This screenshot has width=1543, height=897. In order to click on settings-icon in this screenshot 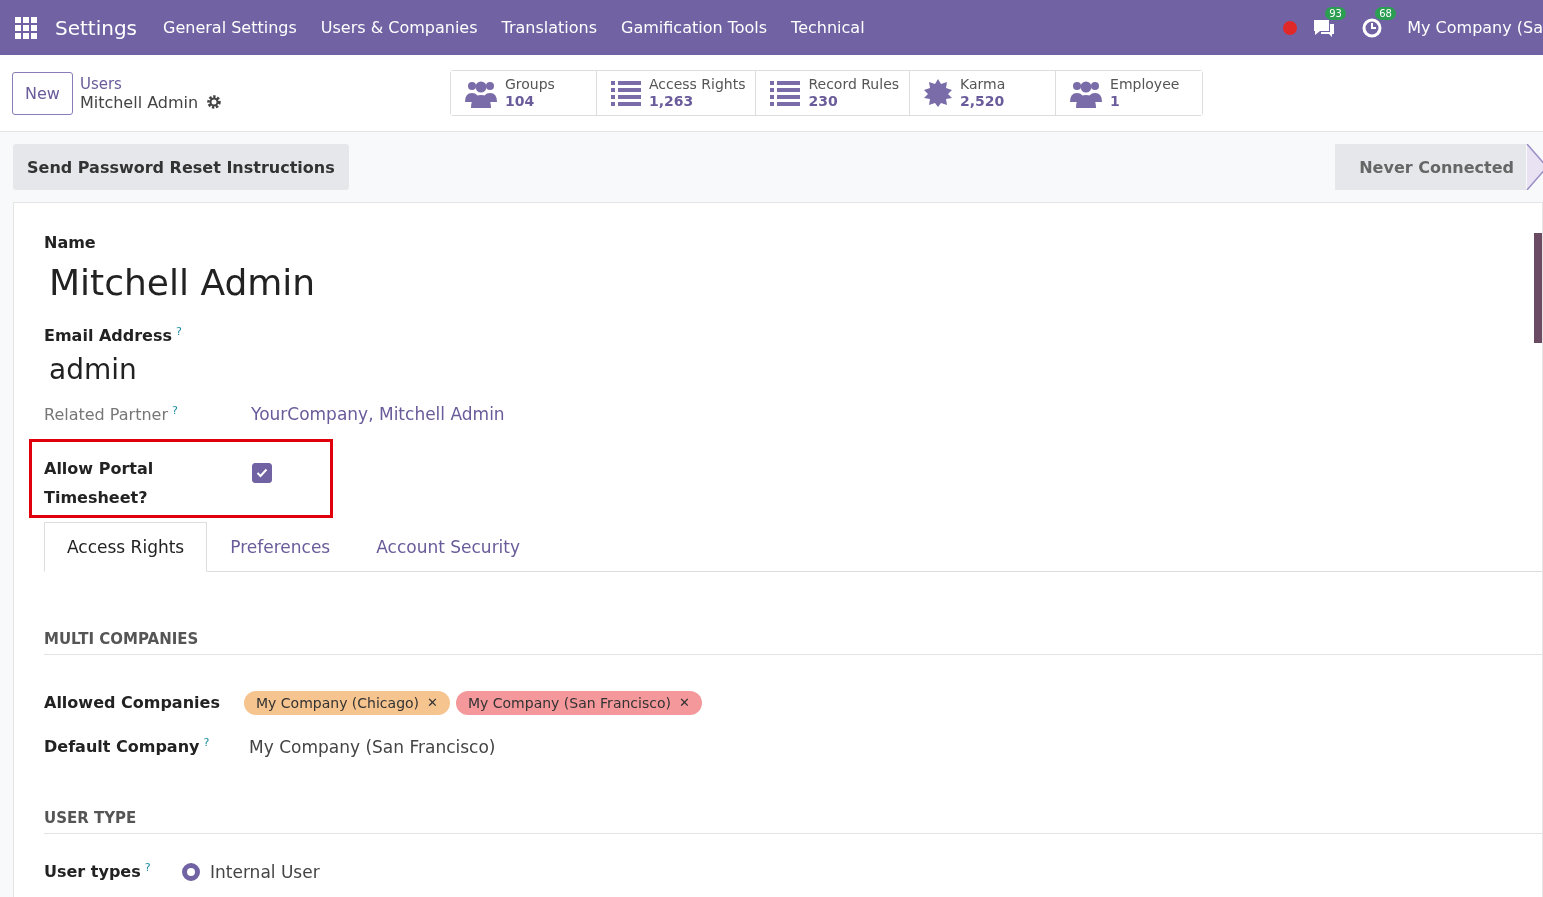, I will do `click(214, 102)`.